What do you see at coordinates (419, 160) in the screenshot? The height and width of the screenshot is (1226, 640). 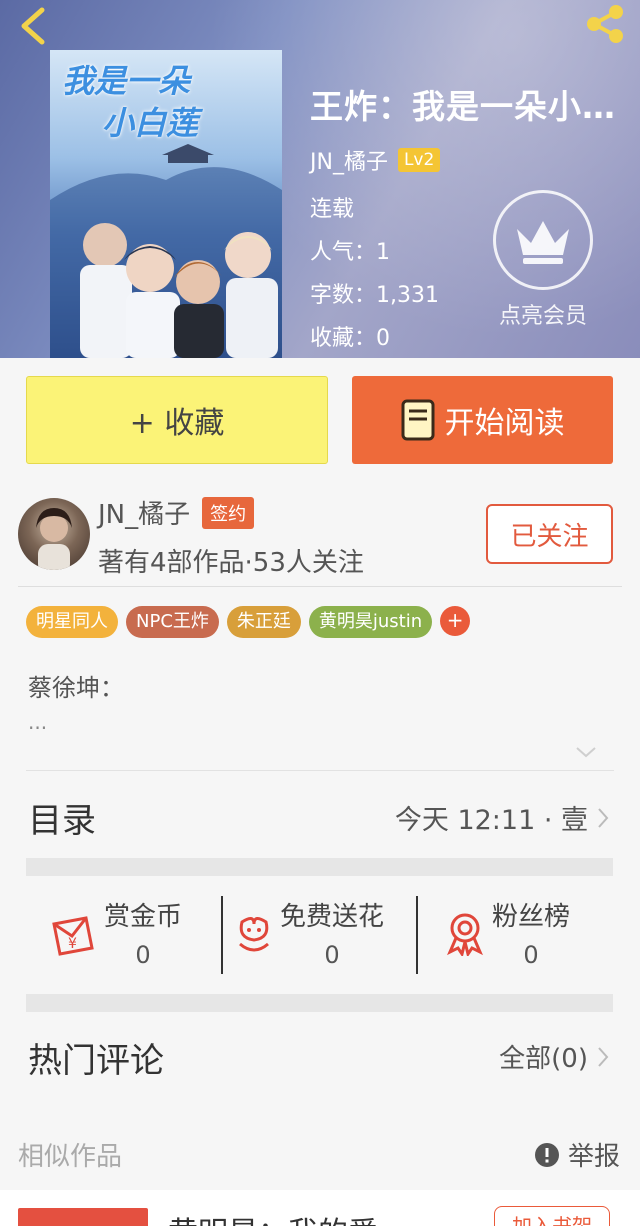 I see `level-badge: Lv2` at bounding box center [419, 160].